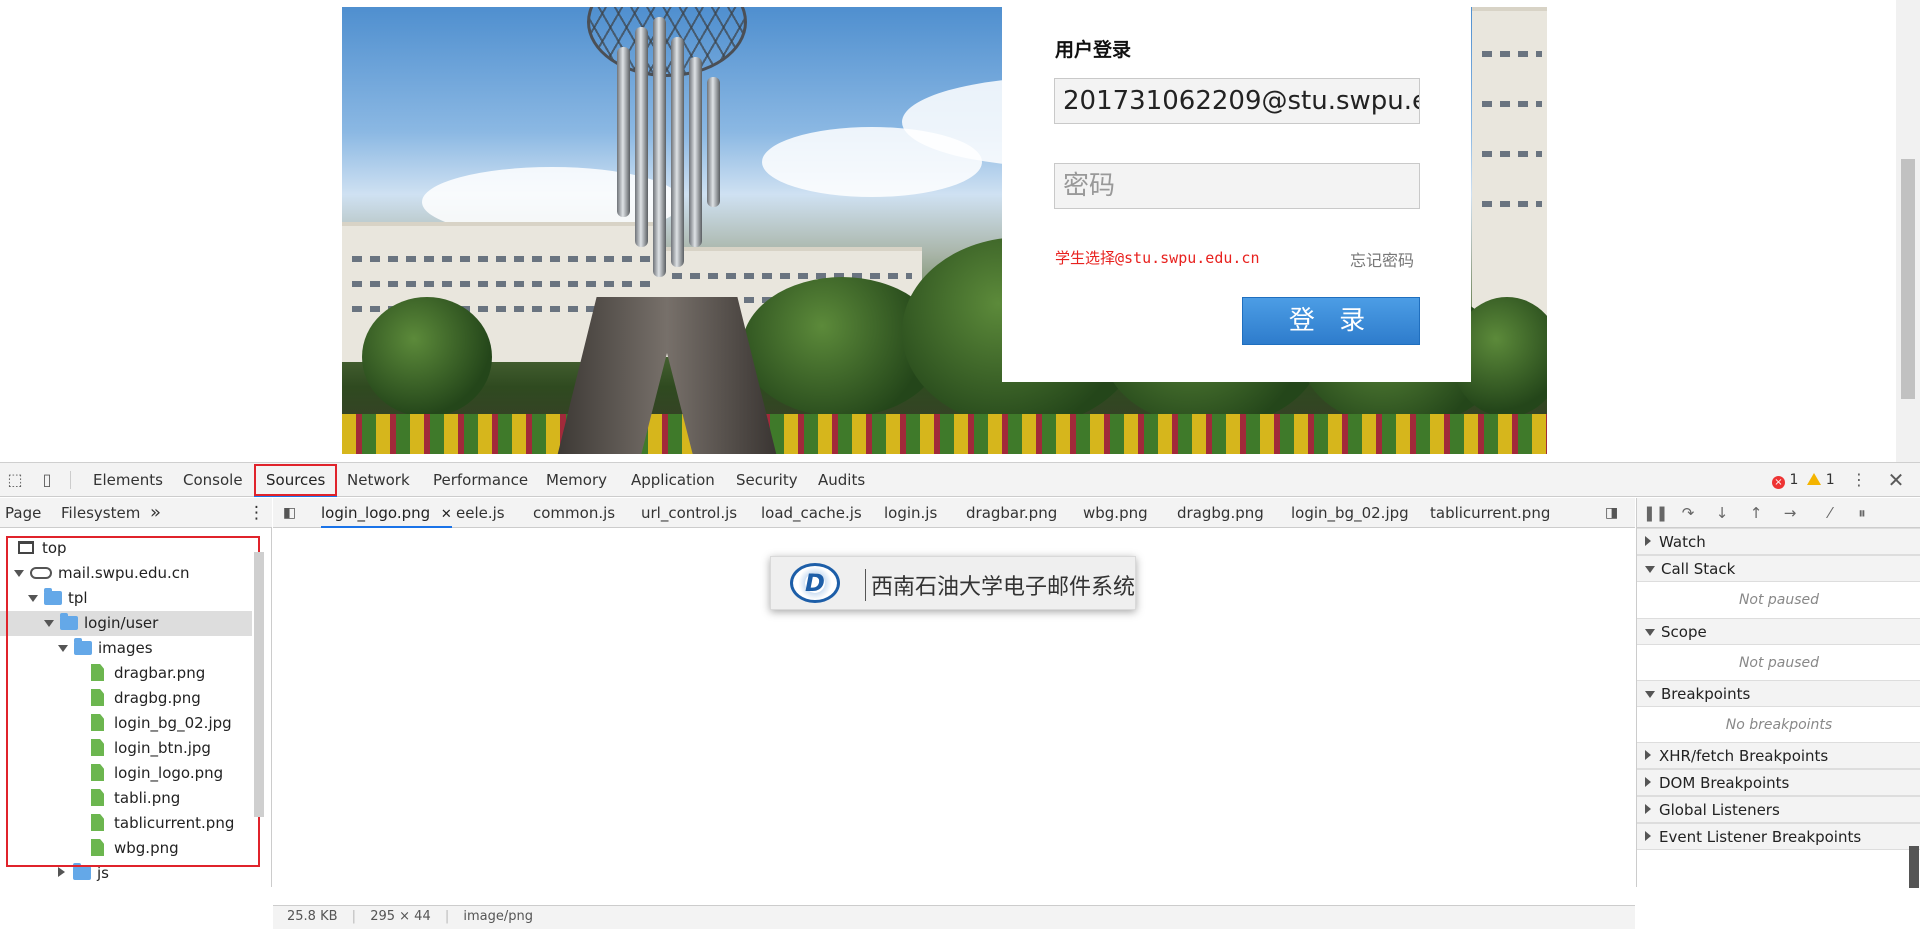 The width and height of the screenshot is (1920, 929). I want to click on tab-network: Network, so click(378, 480).